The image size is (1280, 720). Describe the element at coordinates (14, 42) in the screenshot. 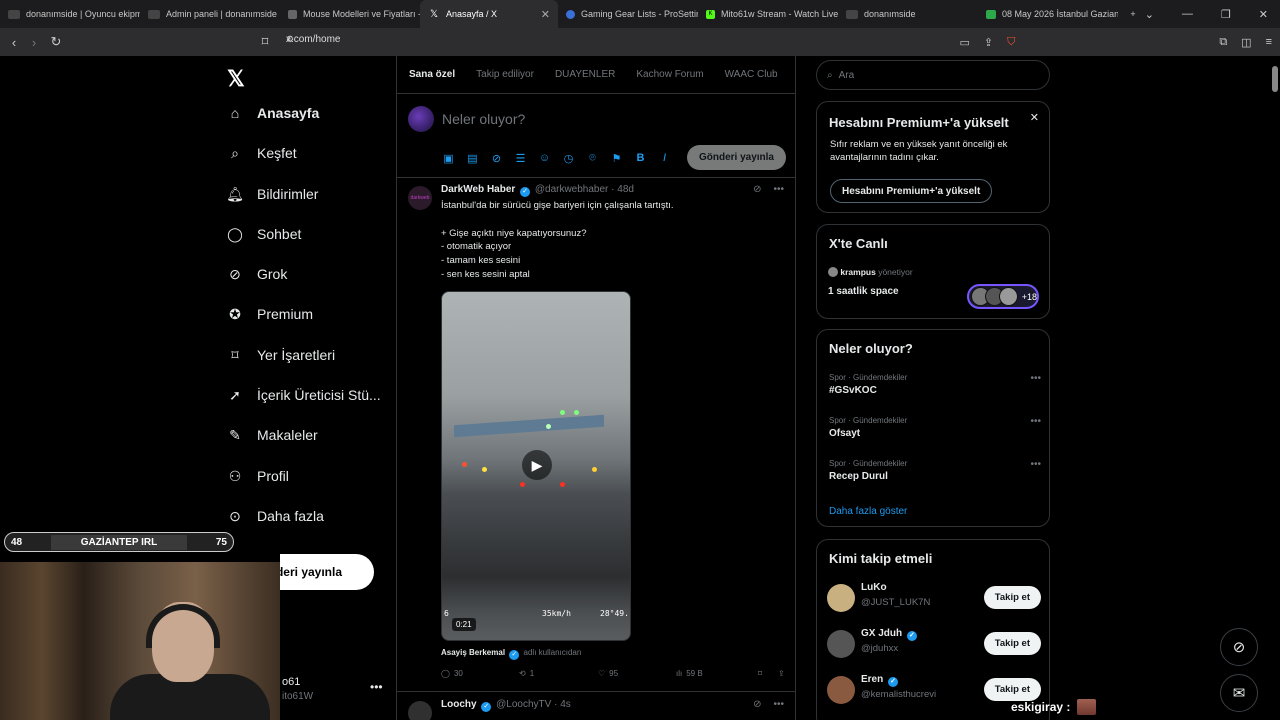

I see `back-icon: ‹` at that location.